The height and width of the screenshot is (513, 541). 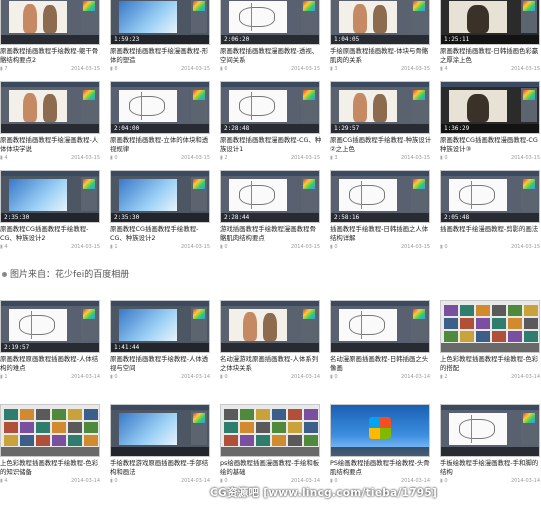 I want to click on video-thumbnail: 1:04:05, so click(x=380, y=22).